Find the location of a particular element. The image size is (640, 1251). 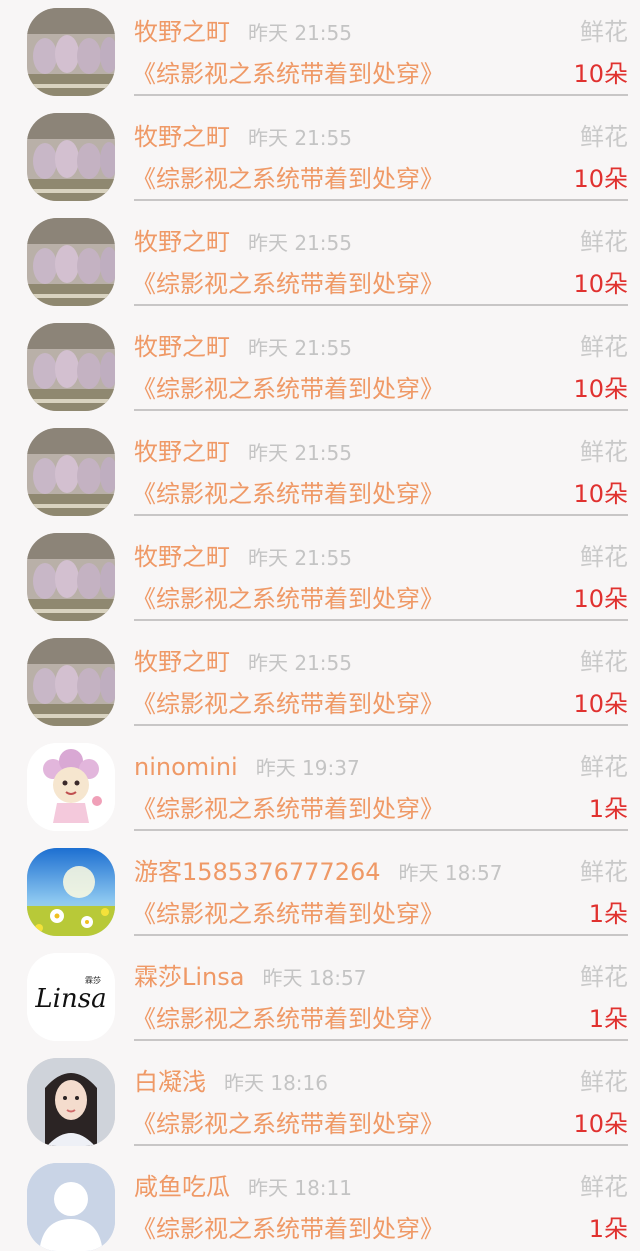

timestamp: 昨天 18:16 is located at coordinates (276, 1083).